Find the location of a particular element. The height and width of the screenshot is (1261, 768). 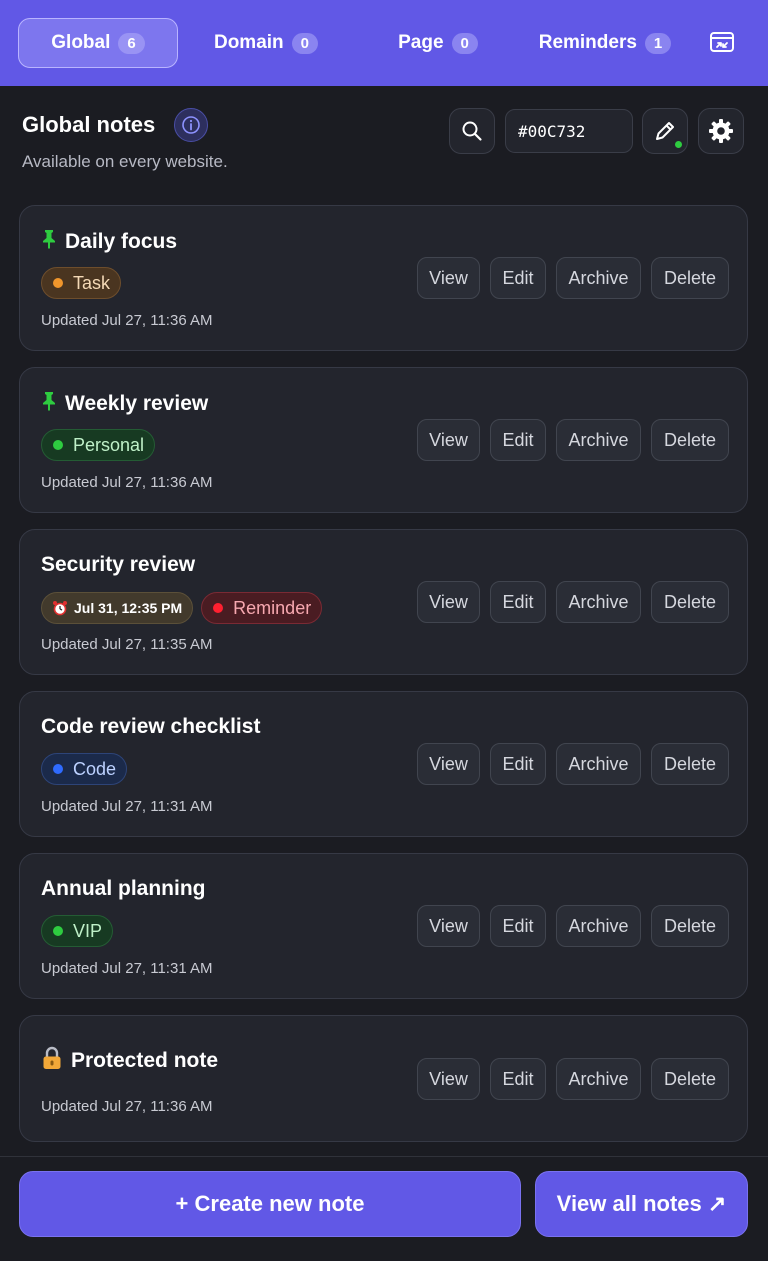

open-window-button is located at coordinates (722, 42).